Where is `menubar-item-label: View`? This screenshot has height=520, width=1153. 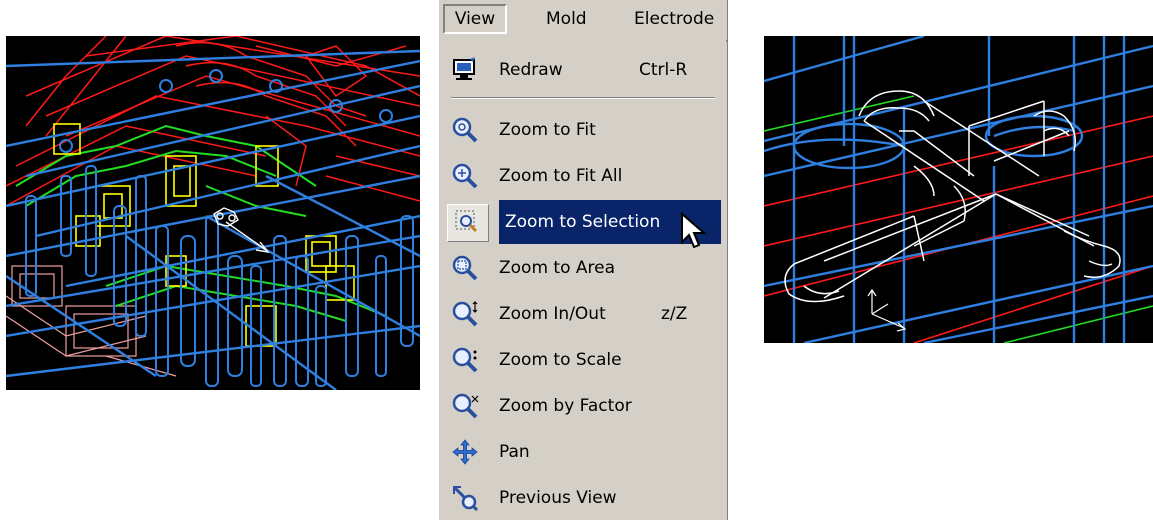
menubar-item-label: View is located at coordinates (475, 19).